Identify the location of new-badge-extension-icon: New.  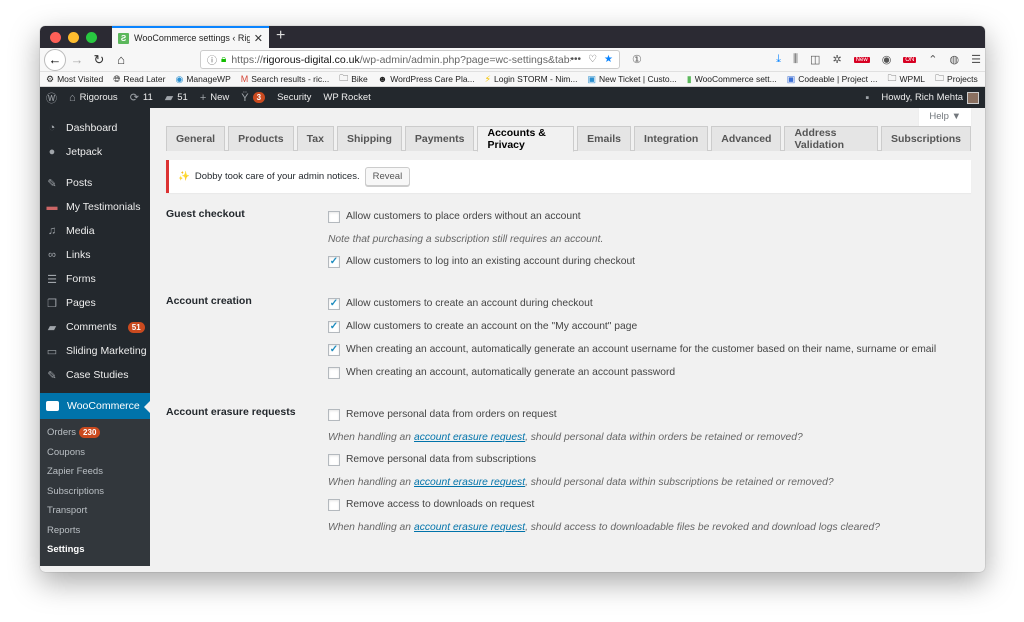
(861, 59).